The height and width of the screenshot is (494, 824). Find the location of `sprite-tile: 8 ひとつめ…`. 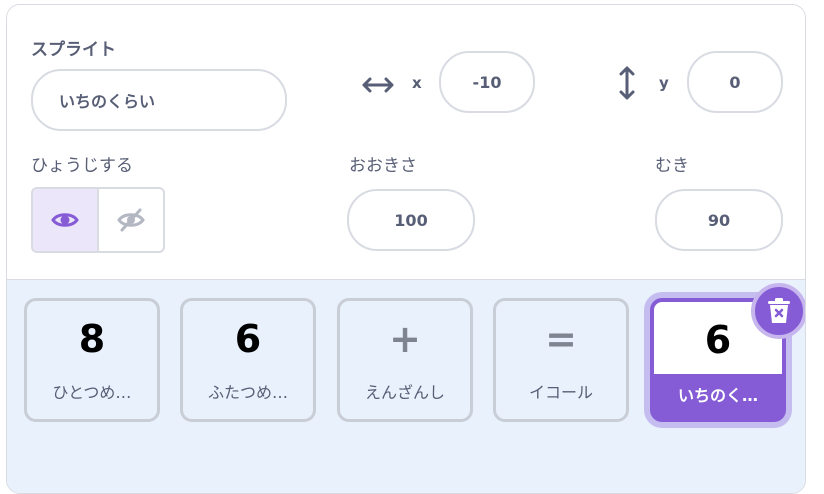

sprite-tile: 8 ひとつめ… is located at coordinates (92, 360).